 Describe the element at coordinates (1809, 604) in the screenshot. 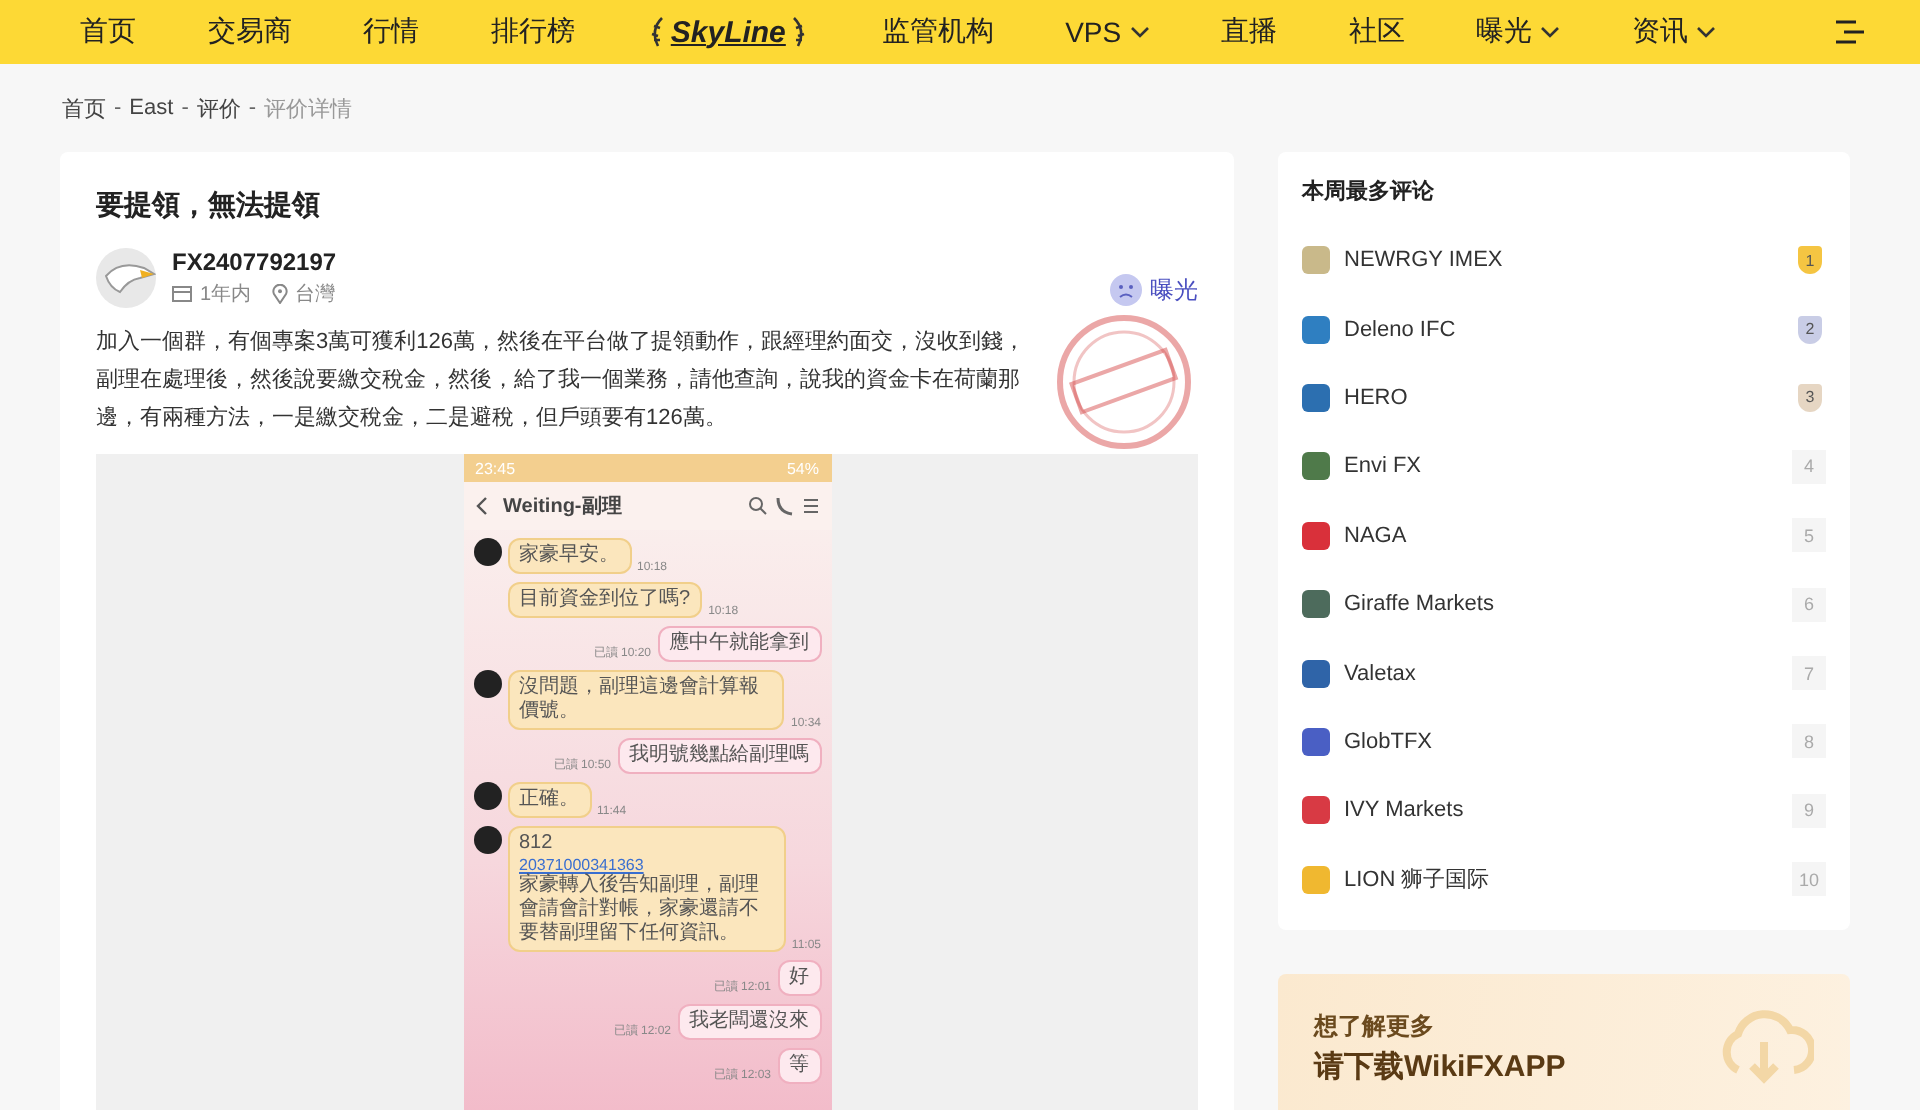

I see `rank-number: 6` at that location.